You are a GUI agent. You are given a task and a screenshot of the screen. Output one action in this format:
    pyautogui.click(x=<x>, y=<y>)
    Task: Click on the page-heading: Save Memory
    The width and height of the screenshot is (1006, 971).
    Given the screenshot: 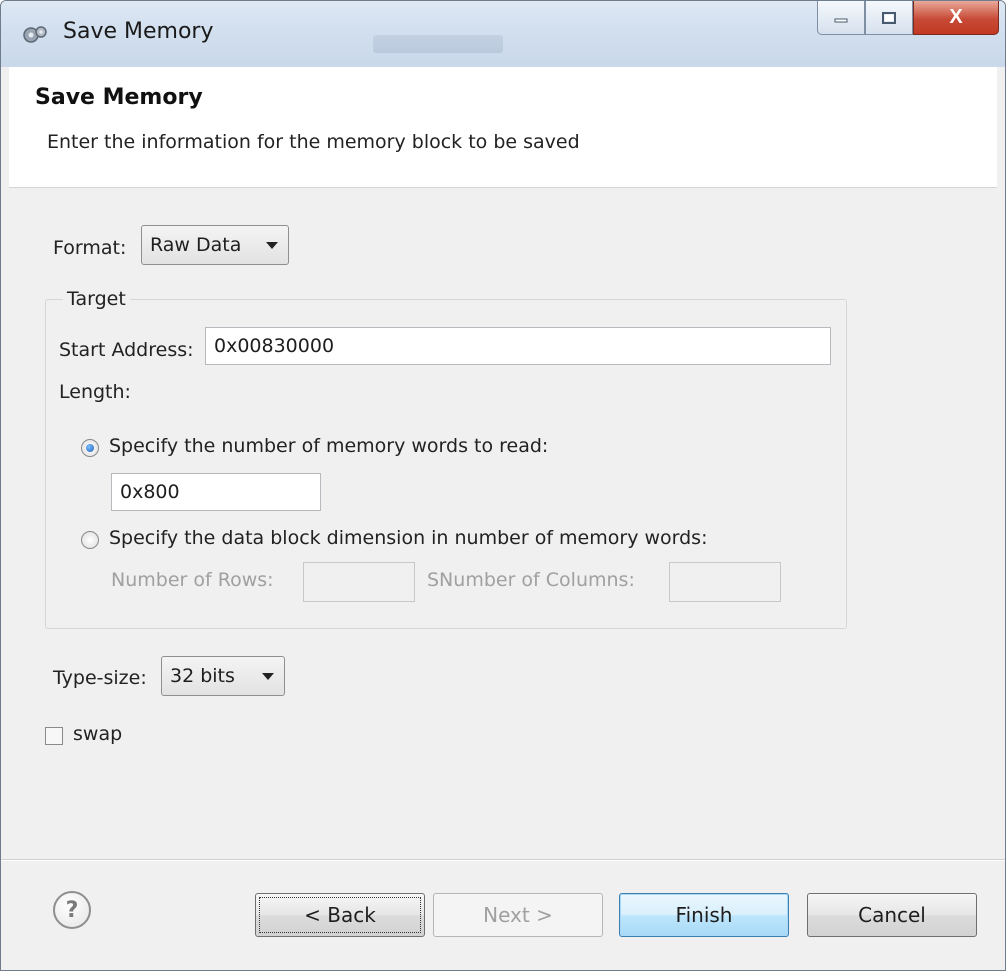 What is the action you would take?
    pyautogui.click(x=119, y=97)
    